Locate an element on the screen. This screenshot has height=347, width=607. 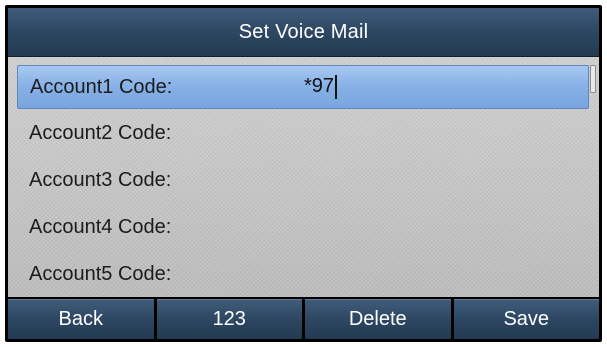
account1-code-row: Account1 Code: *97 is located at coordinates (303, 87).